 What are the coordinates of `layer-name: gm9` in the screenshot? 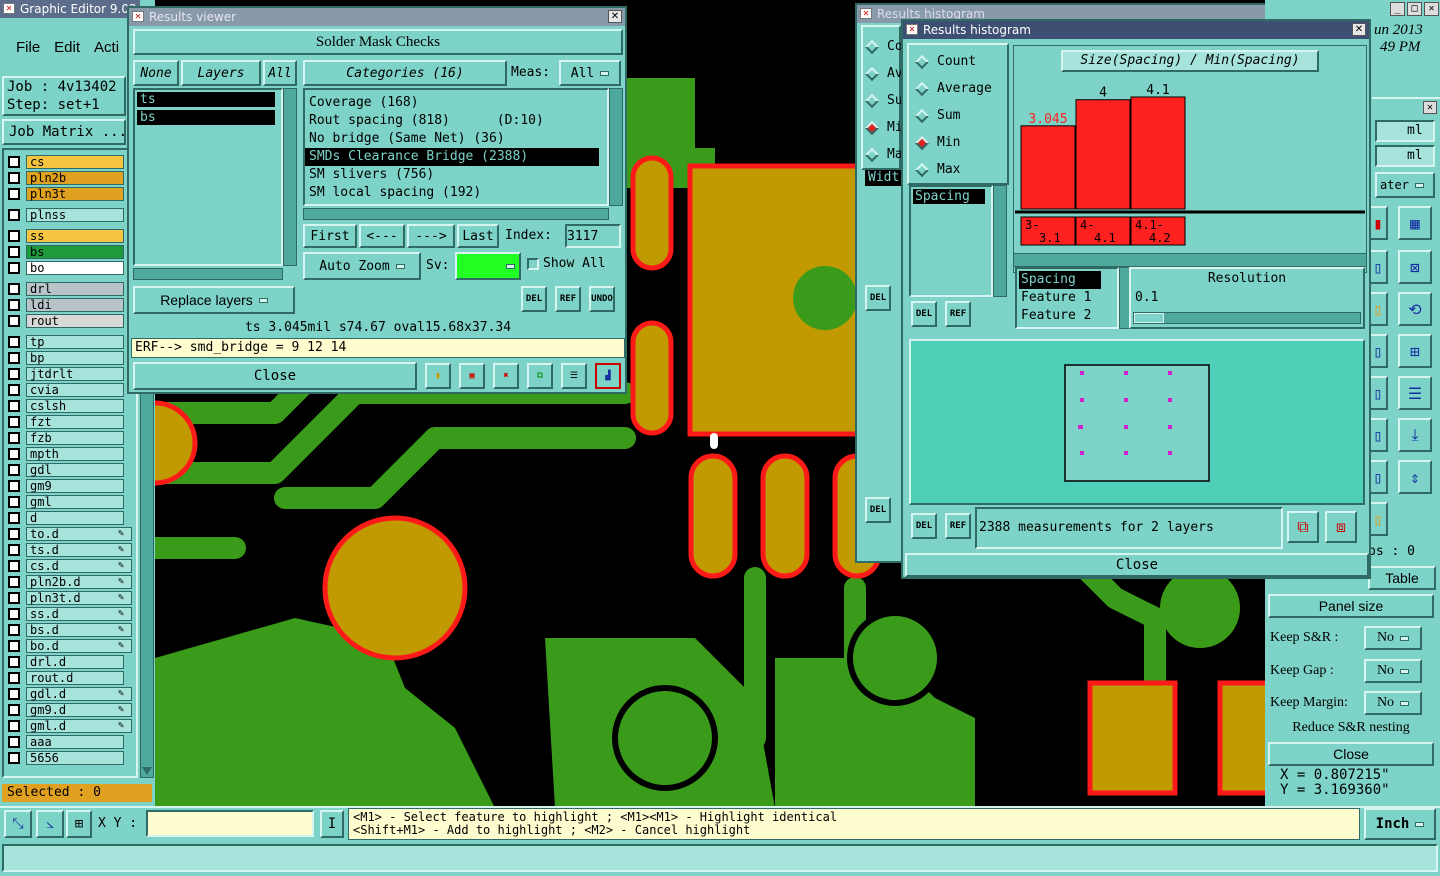 It's located at (75, 485).